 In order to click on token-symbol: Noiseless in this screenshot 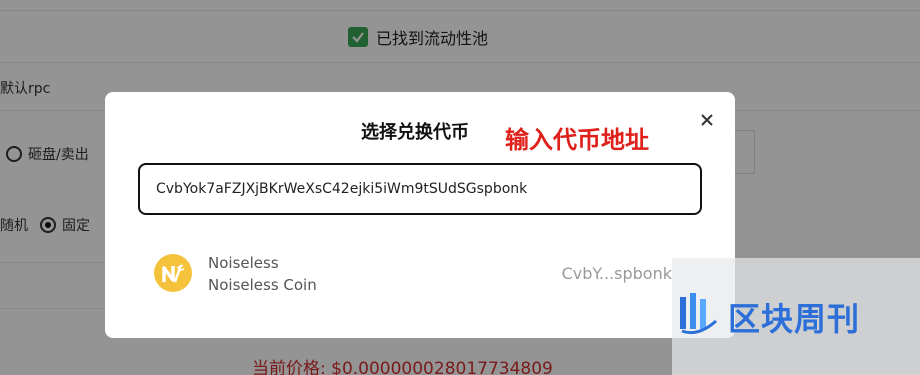, I will do `click(243, 263)`.